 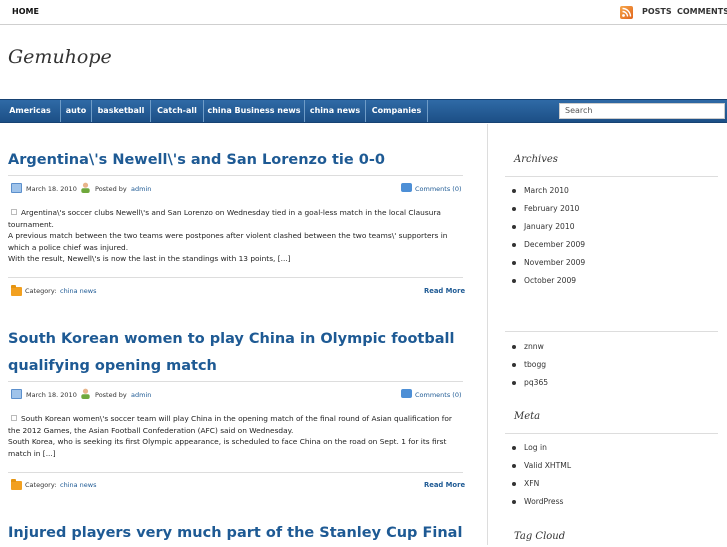 What do you see at coordinates (30, 111) in the screenshot?
I see `nav-item-americas: Americas` at bounding box center [30, 111].